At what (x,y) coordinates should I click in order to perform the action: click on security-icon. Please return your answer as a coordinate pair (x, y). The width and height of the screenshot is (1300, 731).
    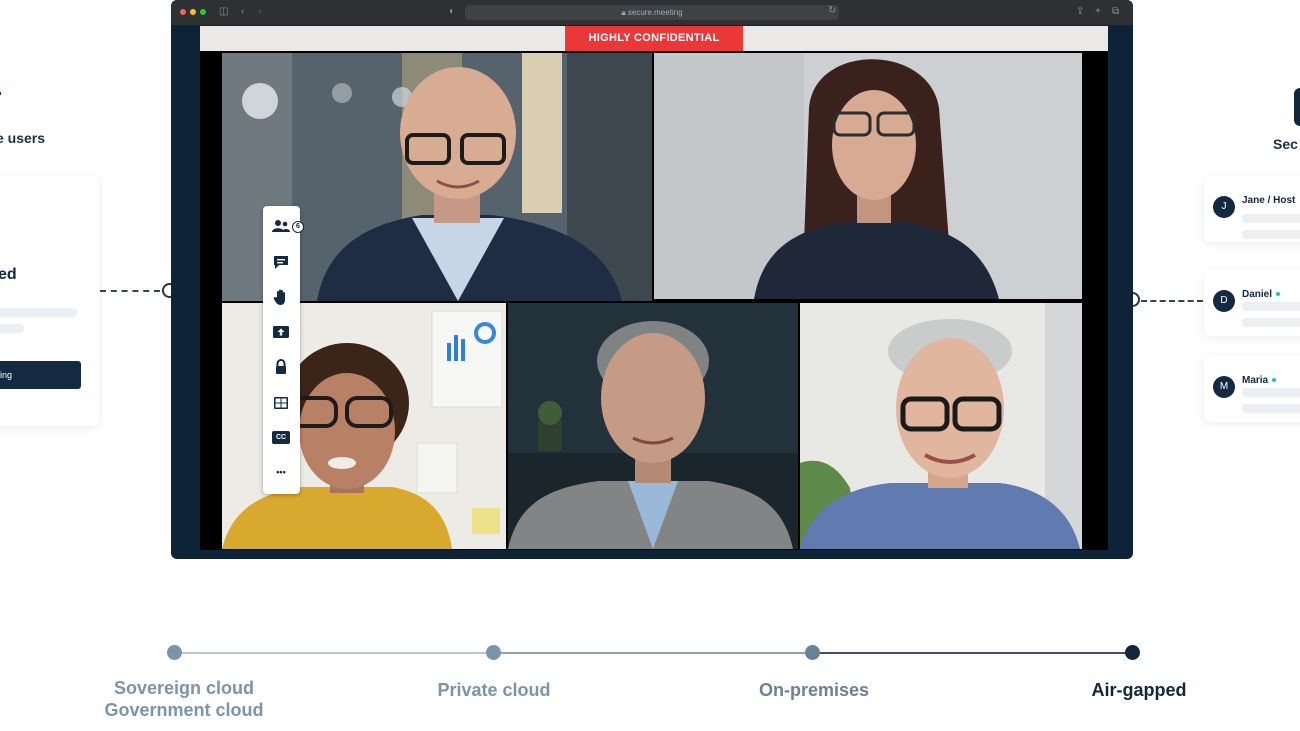
    Looking at the image, I should click on (1297, 107).